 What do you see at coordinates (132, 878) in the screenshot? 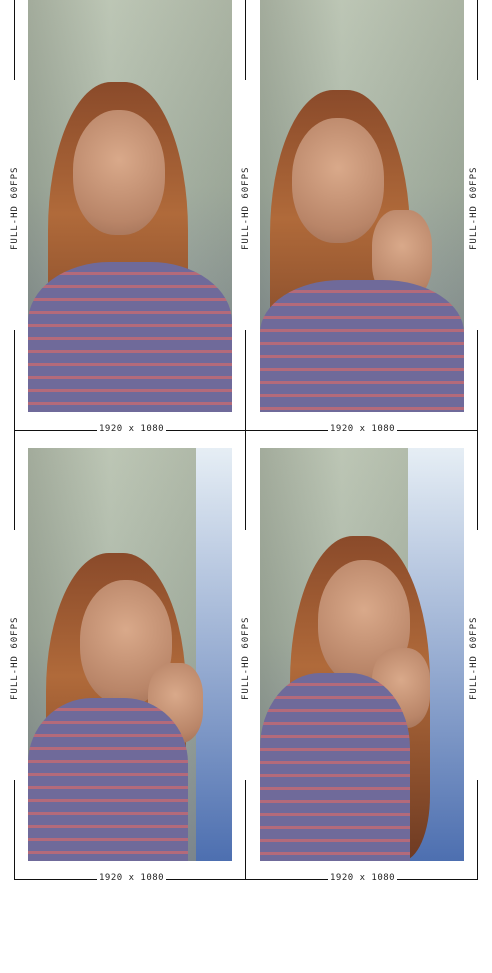
I see `resolution-label-photo-3: 1920 x 1080` at bounding box center [132, 878].